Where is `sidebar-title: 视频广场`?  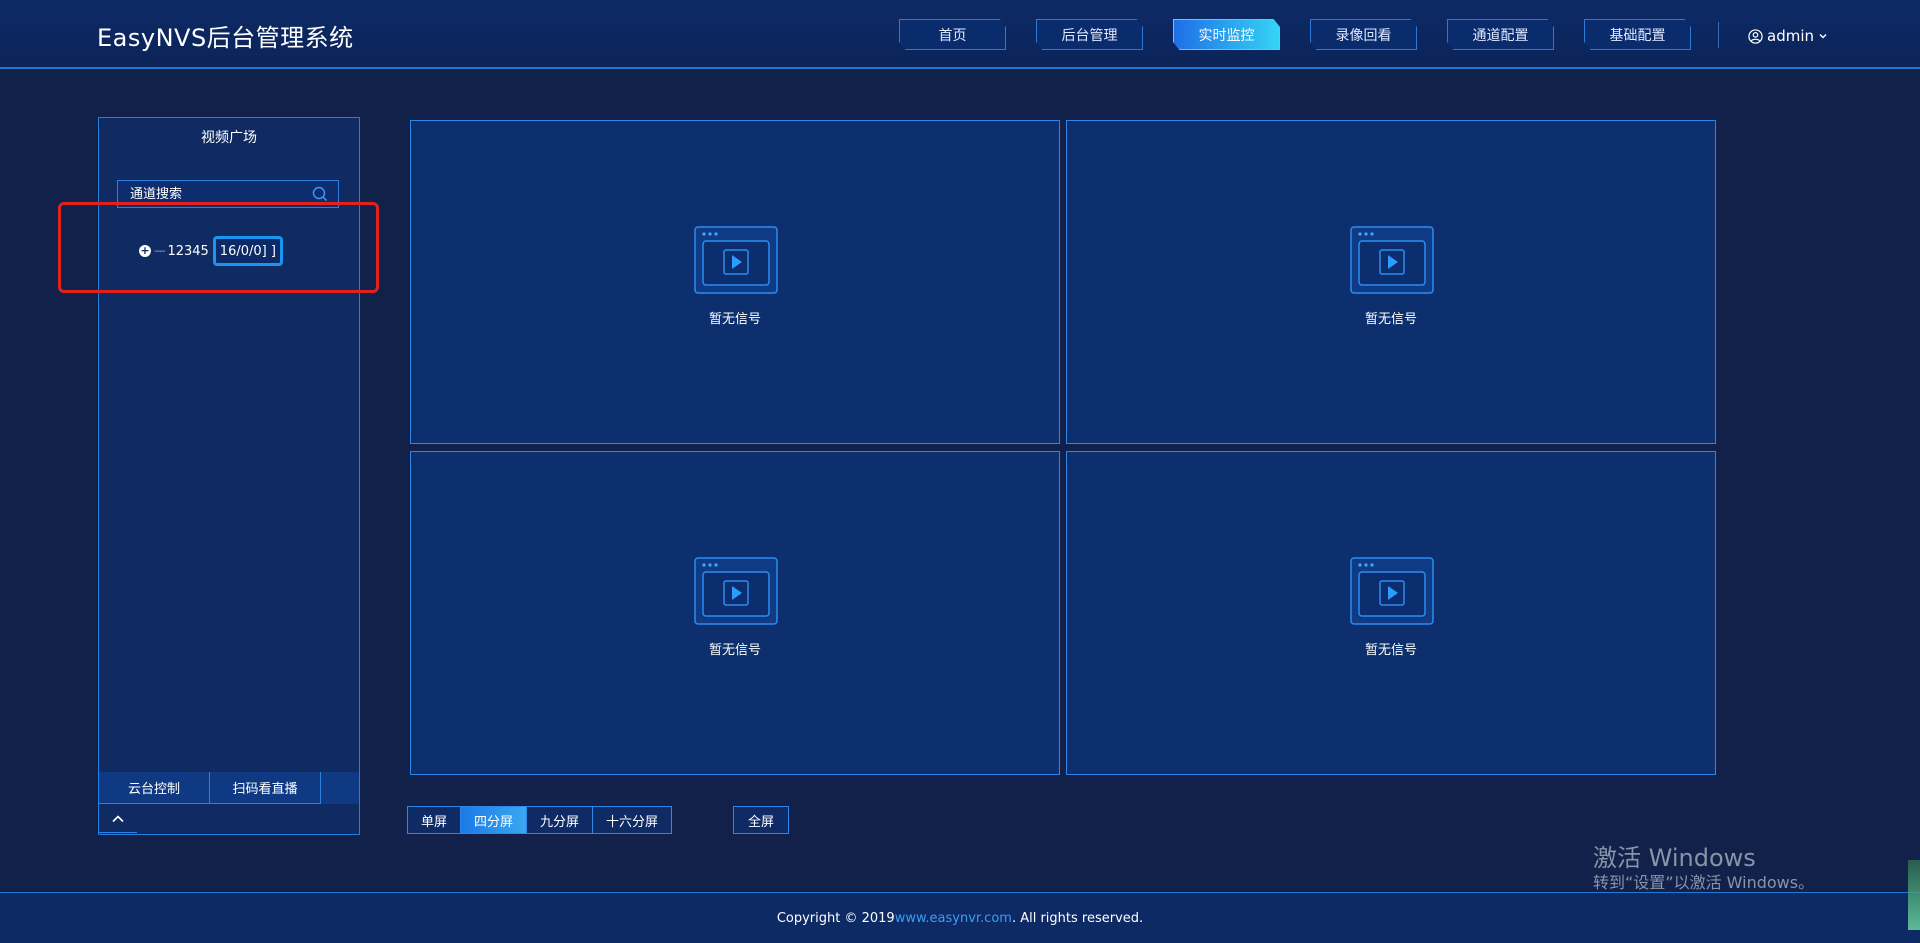
sidebar-title: 视频广场 is located at coordinates (229, 138).